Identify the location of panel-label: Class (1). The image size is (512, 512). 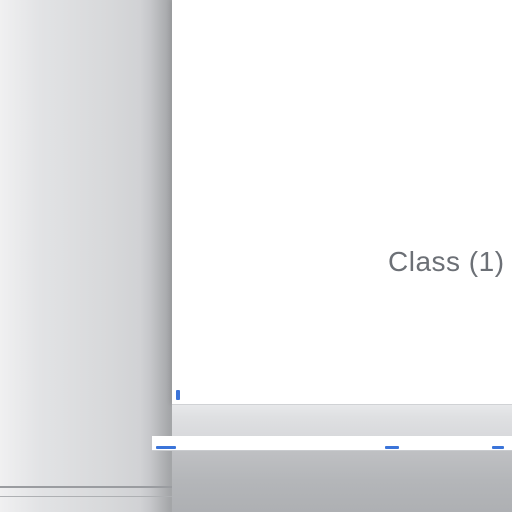
(446, 261).